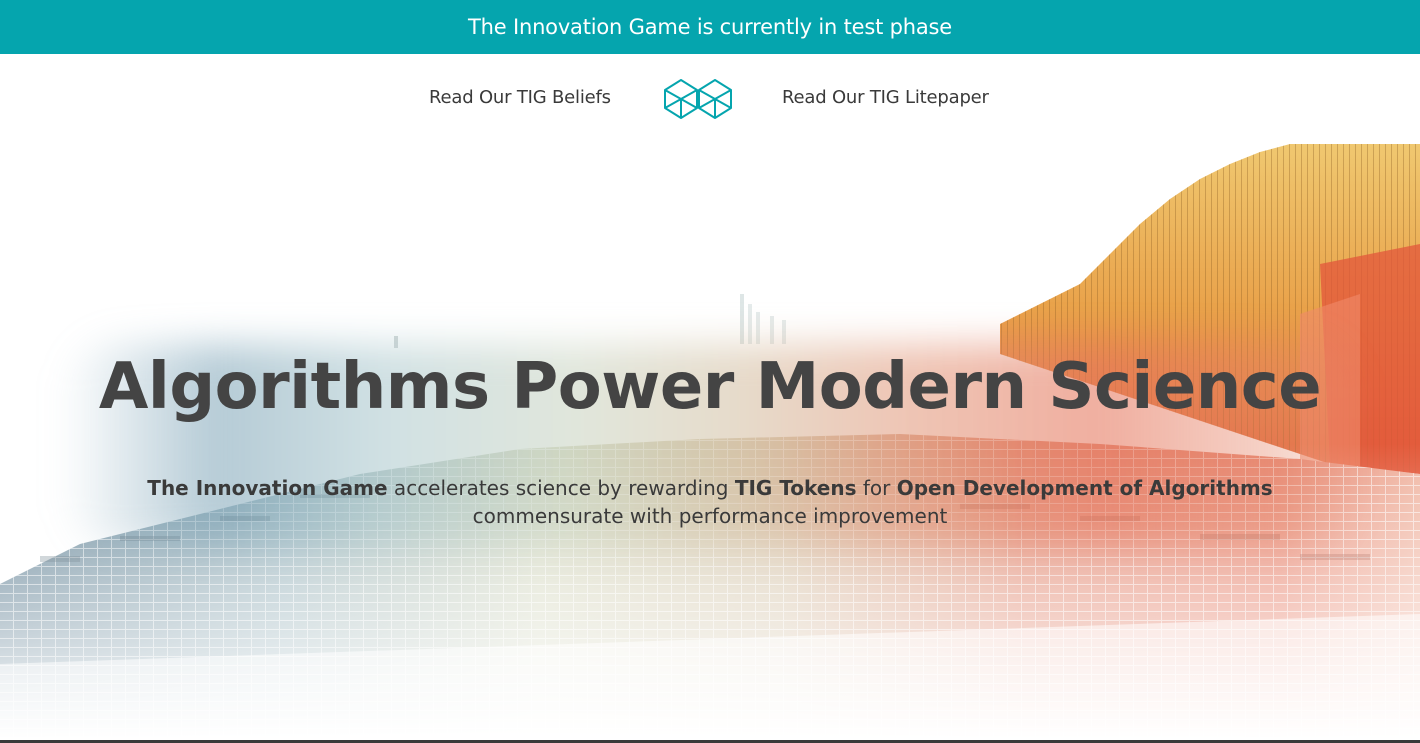 This screenshot has height=743, width=1420. I want to click on tig-logo-icon, so click(698, 99).